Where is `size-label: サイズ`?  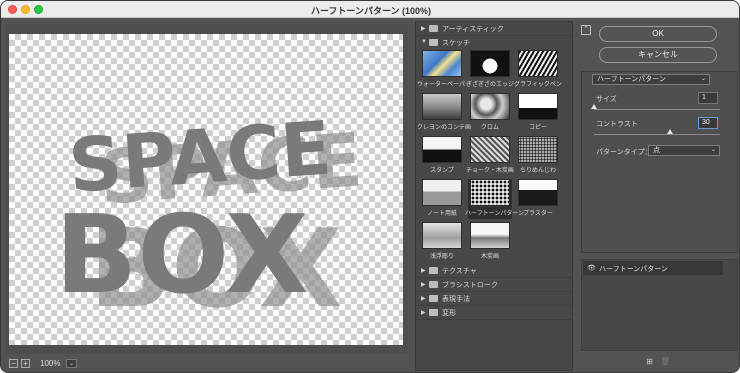 size-label: サイズ is located at coordinates (606, 99).